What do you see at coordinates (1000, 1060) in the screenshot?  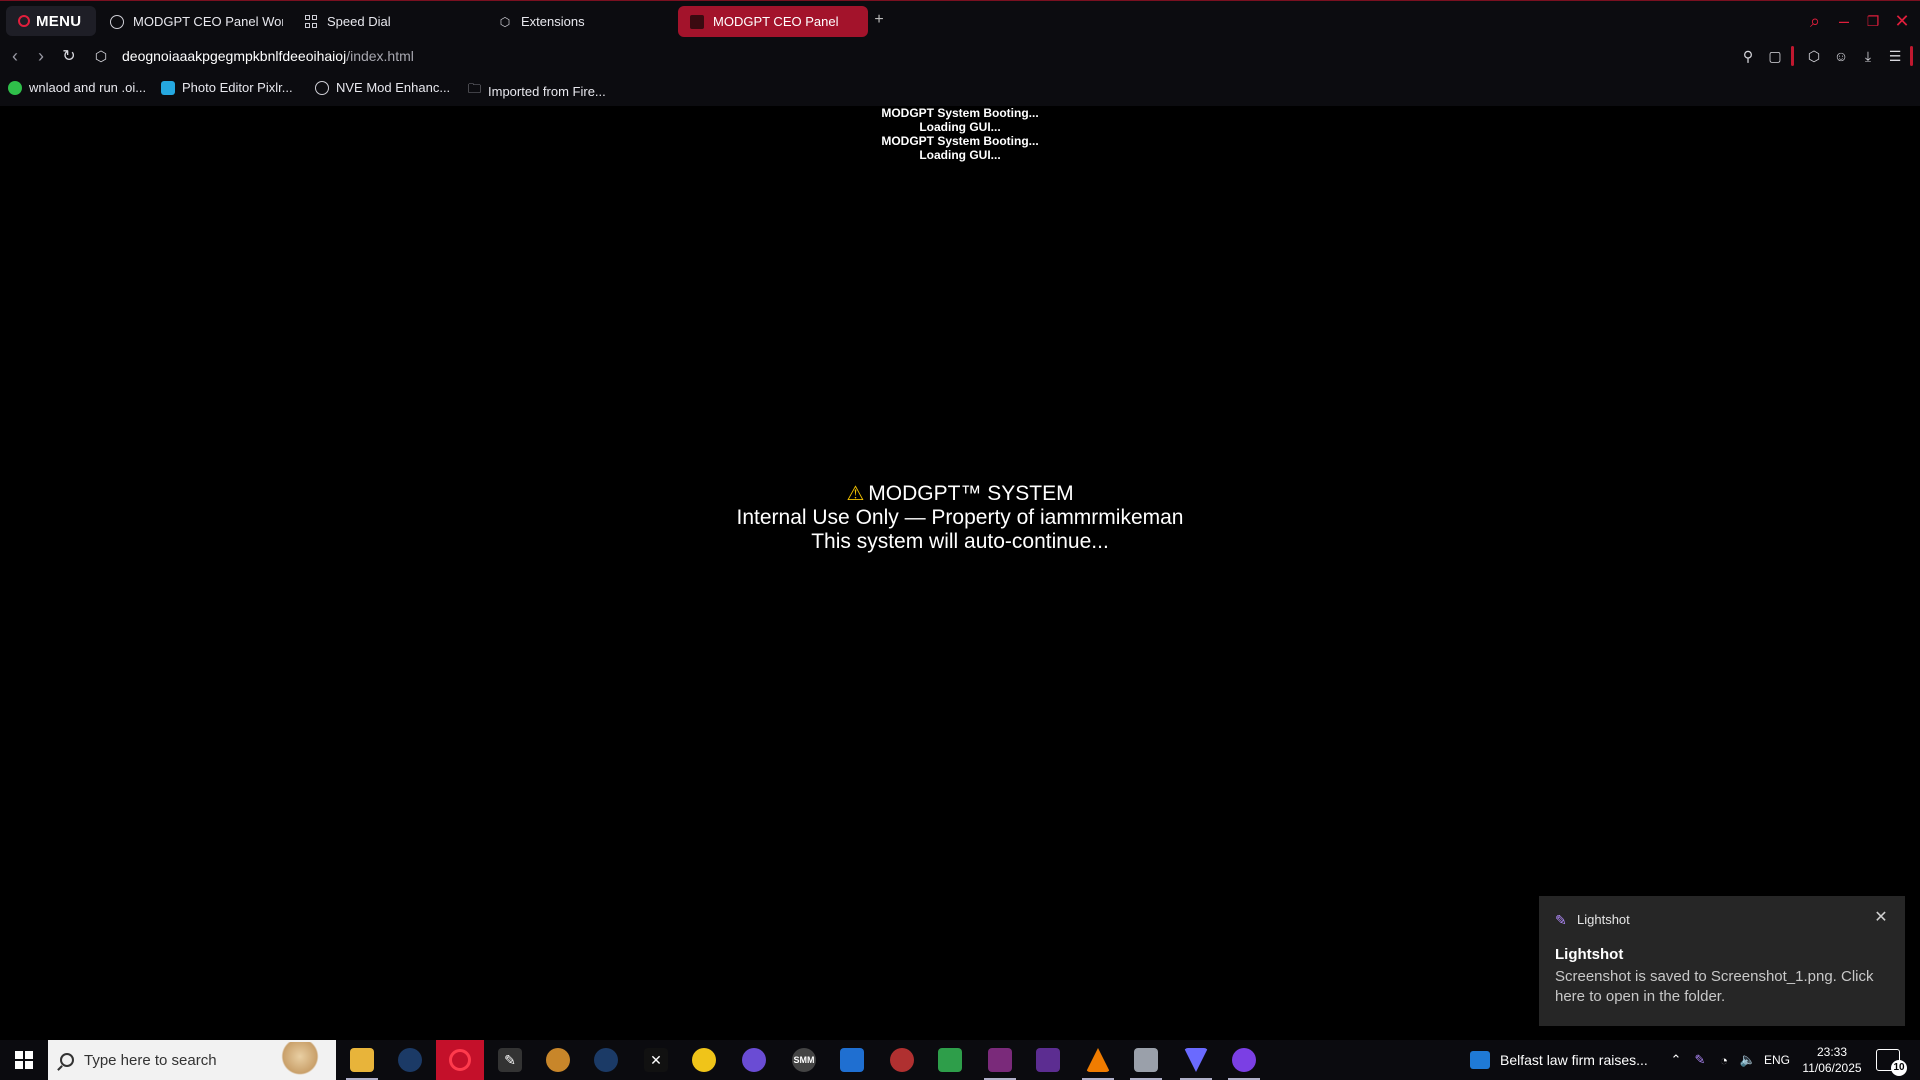 I see `taskbar-winrar` at bounding box center [1000, 1060].